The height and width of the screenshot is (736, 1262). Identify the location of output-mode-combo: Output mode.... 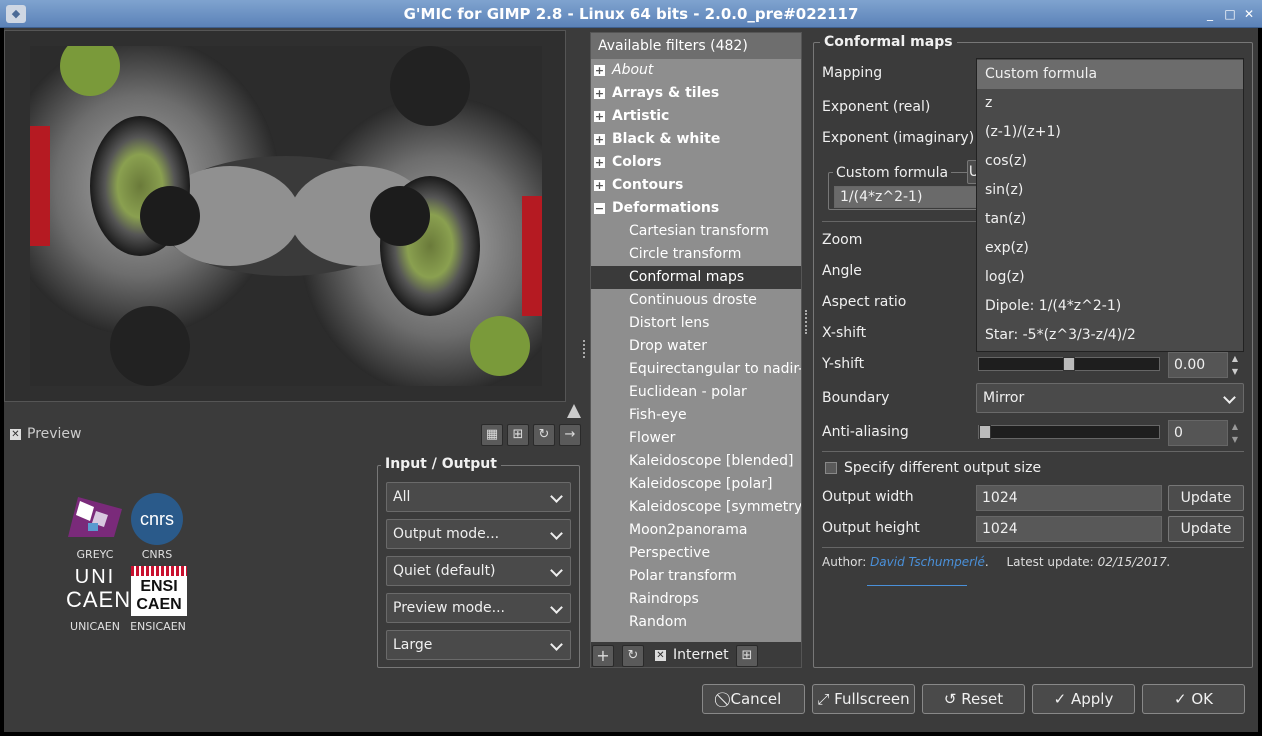
(478, 534).